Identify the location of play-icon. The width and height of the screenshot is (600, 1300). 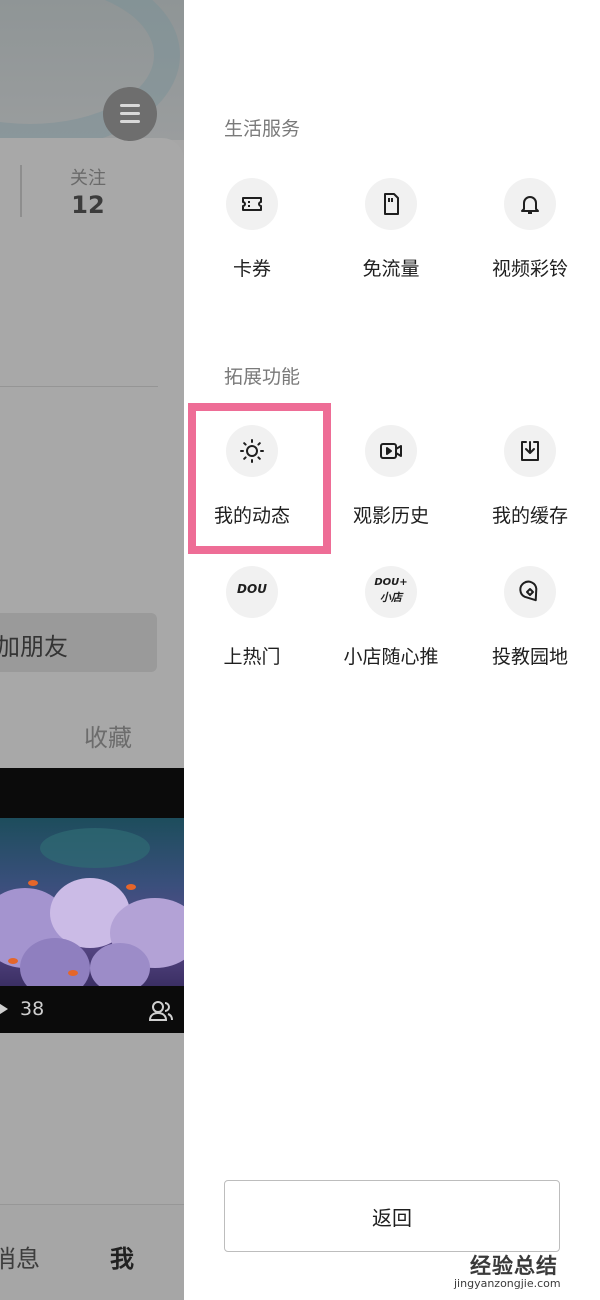
(4, 1009).